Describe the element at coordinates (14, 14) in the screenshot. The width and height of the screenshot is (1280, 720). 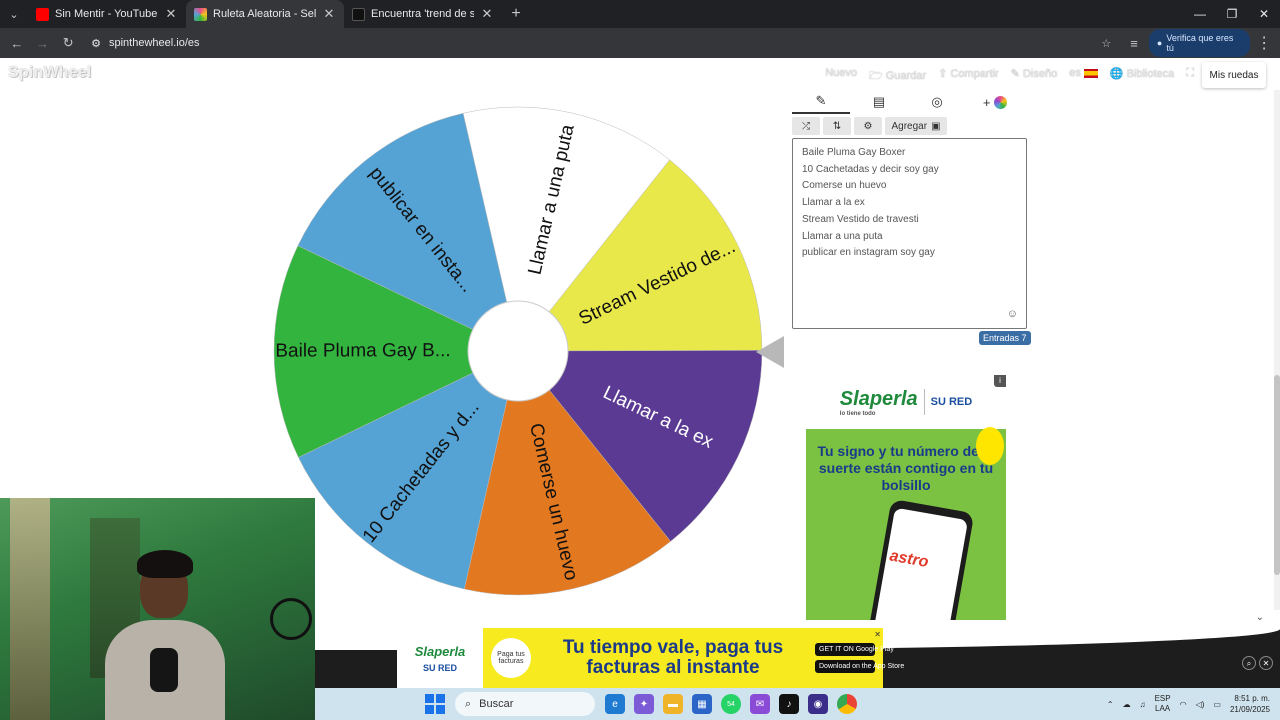
I see `tab-search-button: ⌄` at that location.